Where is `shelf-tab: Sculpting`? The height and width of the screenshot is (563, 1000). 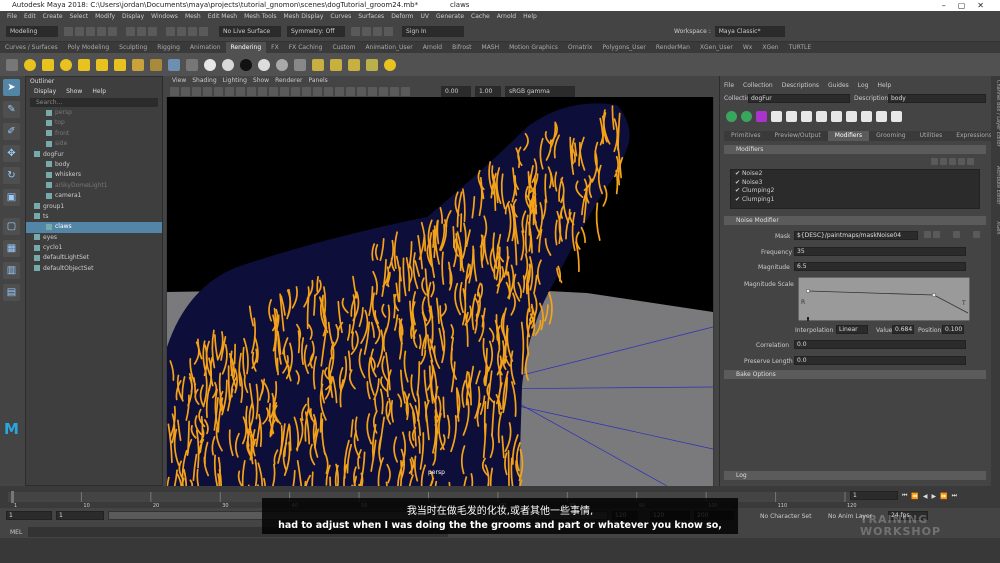
shelf-tab: Sculpting is located at coordinates (133, 47).